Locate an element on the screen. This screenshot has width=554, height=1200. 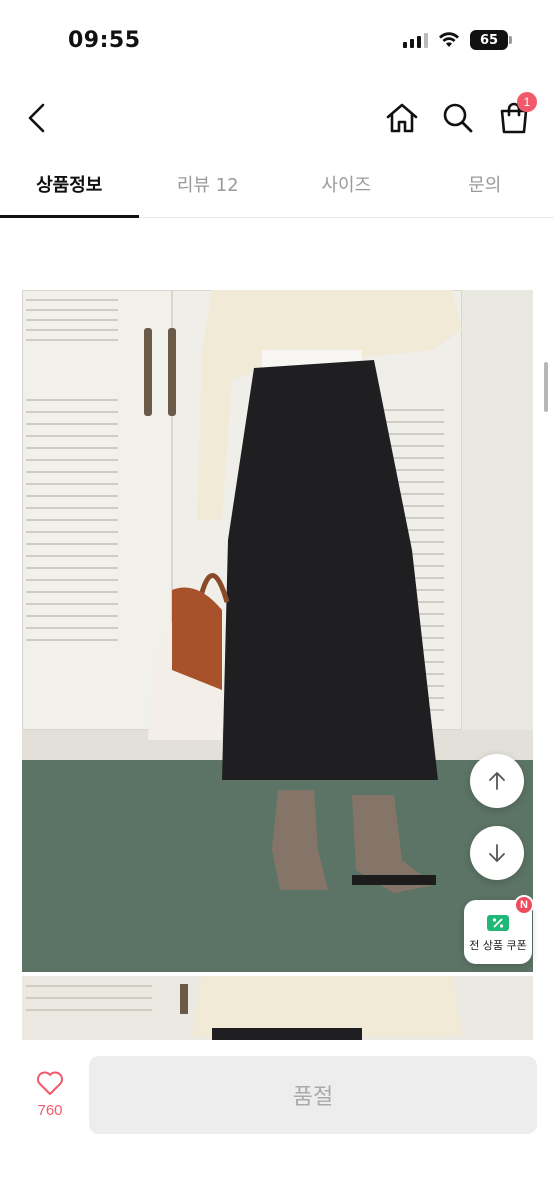
cellular-signal-icon is located at coordinates (415, 40).